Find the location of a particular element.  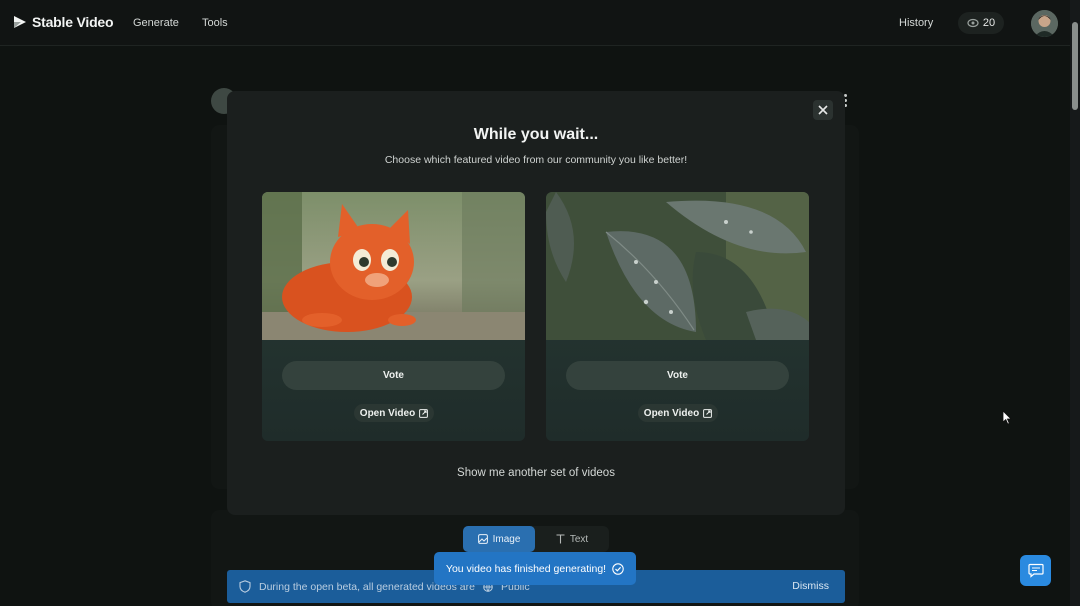

tab-image-label: Image is located at coordinates (506, 539).